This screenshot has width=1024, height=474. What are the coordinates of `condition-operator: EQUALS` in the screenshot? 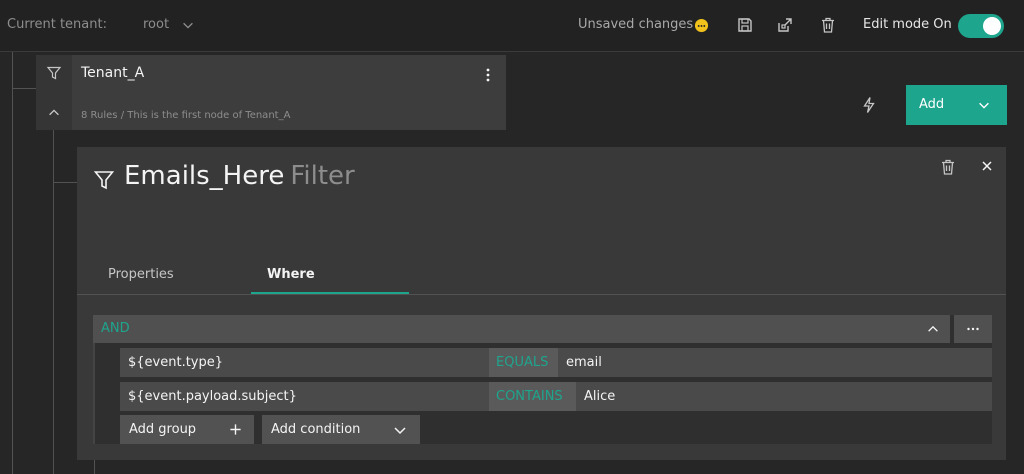 It's located at (523, 362).